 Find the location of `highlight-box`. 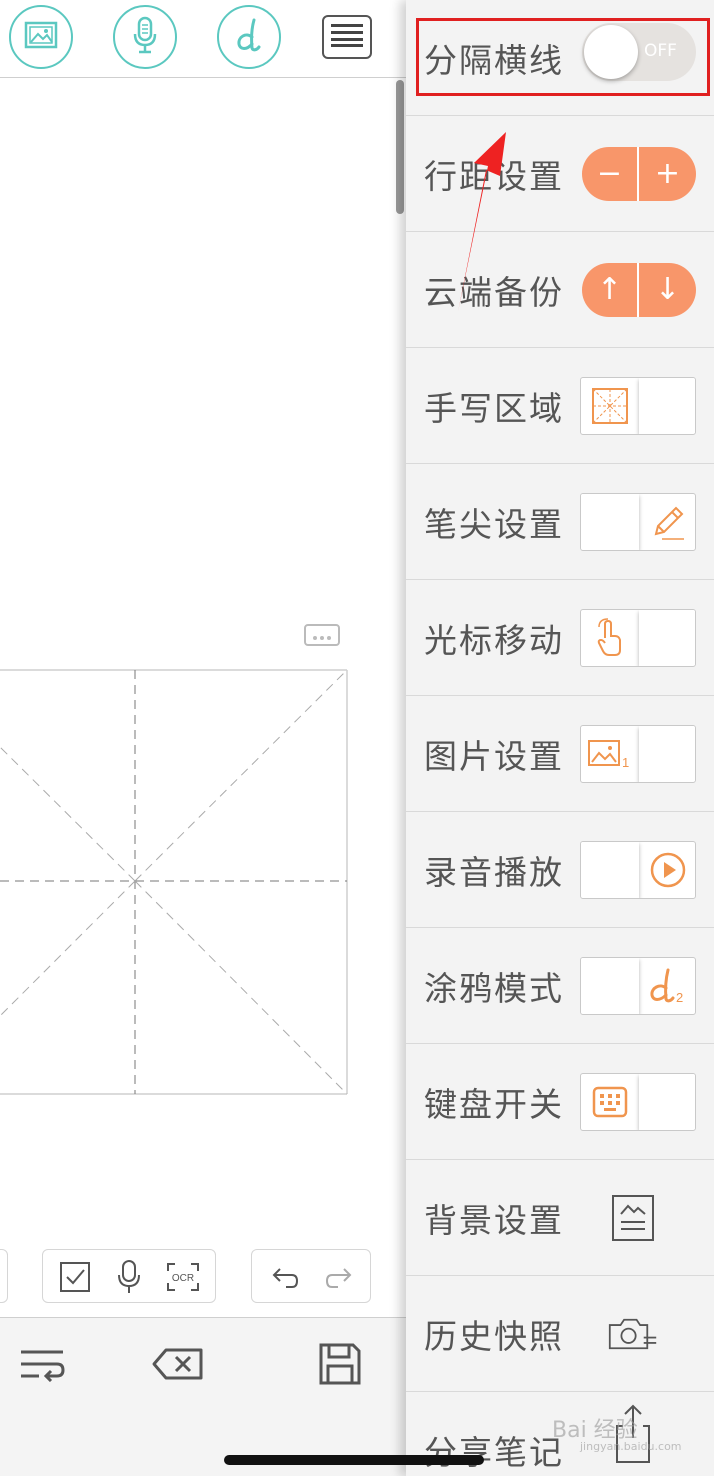

highlight-box is located at coordinates (563, 57).